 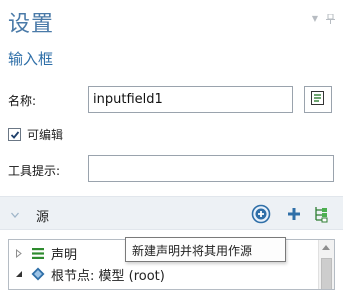 I want to click on form-edit-icon, so click(x=318, y=100).